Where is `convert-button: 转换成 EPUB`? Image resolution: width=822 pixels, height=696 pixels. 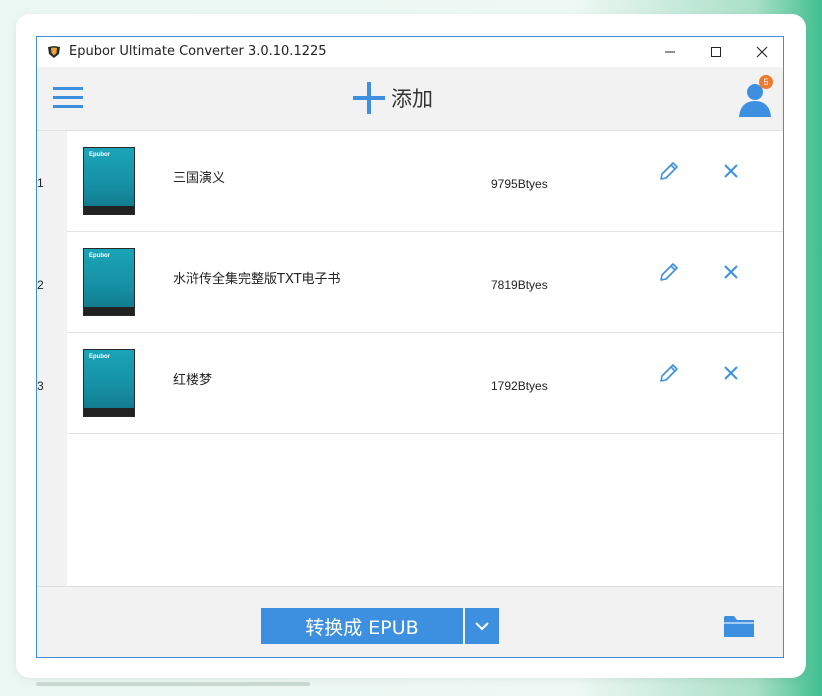 convert-button: 转换成 EPUB is located at coordinates (362, 626).